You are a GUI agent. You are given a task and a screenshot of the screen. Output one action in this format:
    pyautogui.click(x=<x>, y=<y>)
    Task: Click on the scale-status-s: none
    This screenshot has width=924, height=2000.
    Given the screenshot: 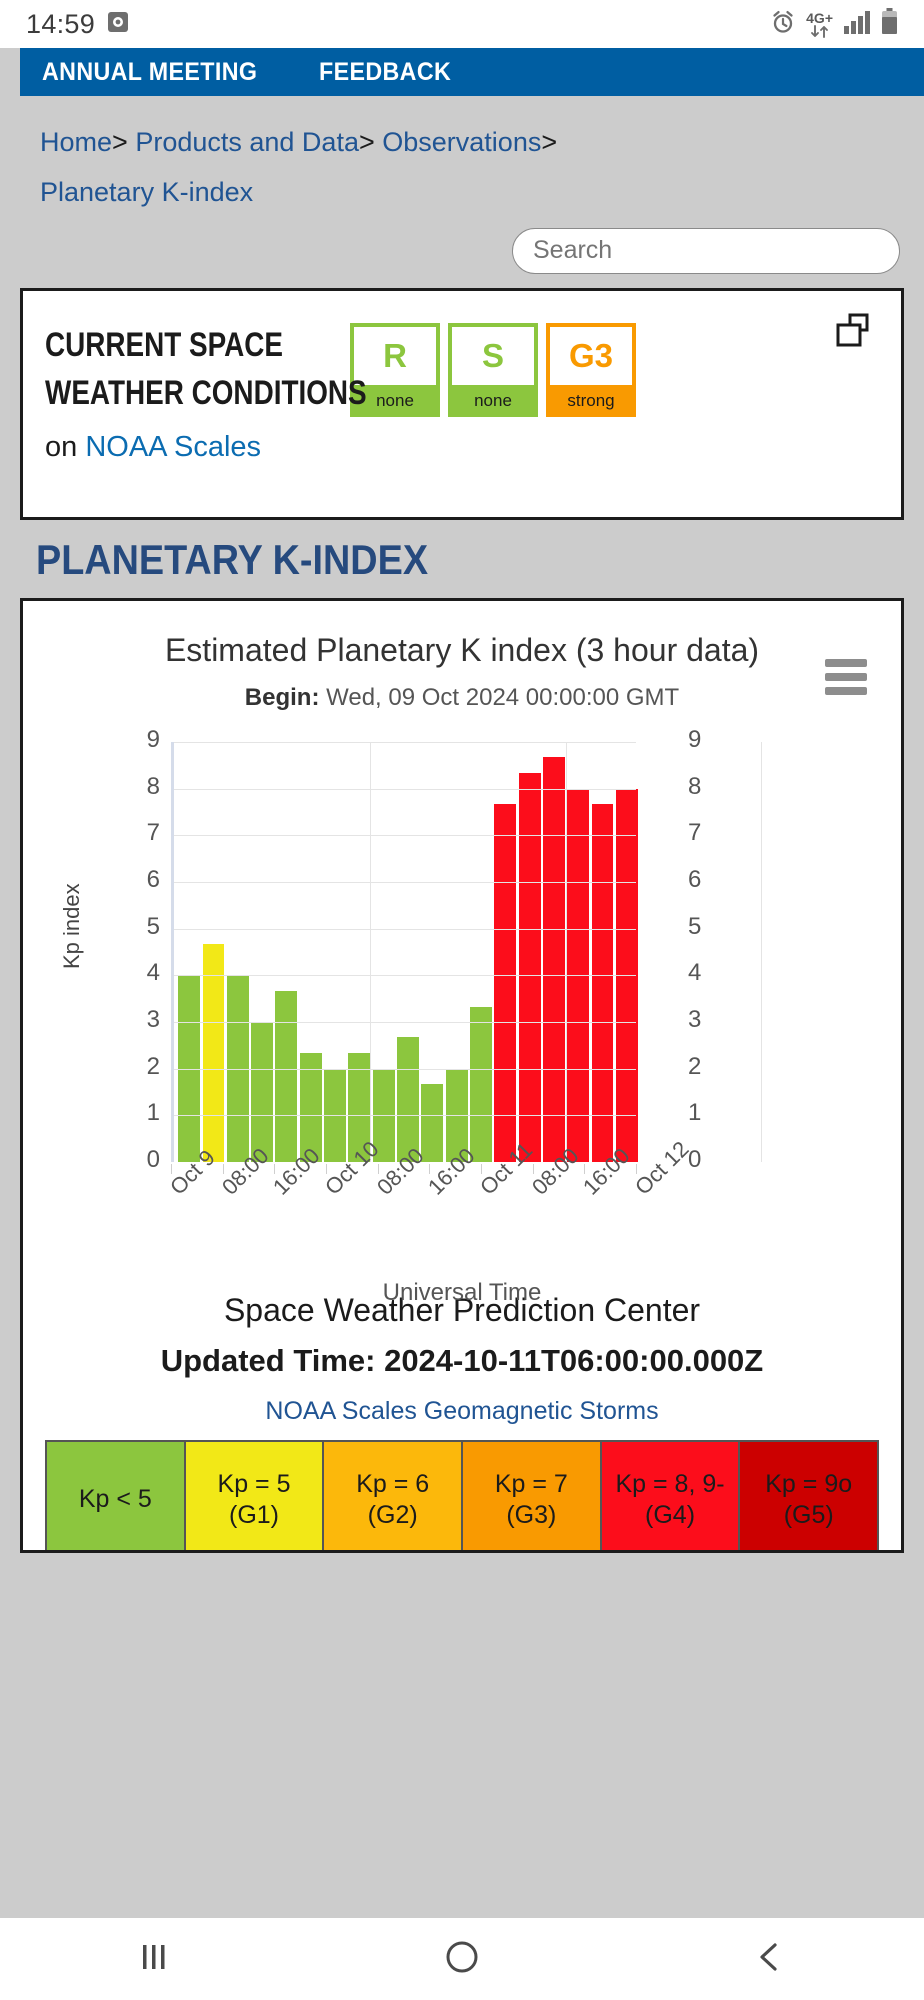 What is the action you would take?
    pyautogui.click(x=493, y=400)
    